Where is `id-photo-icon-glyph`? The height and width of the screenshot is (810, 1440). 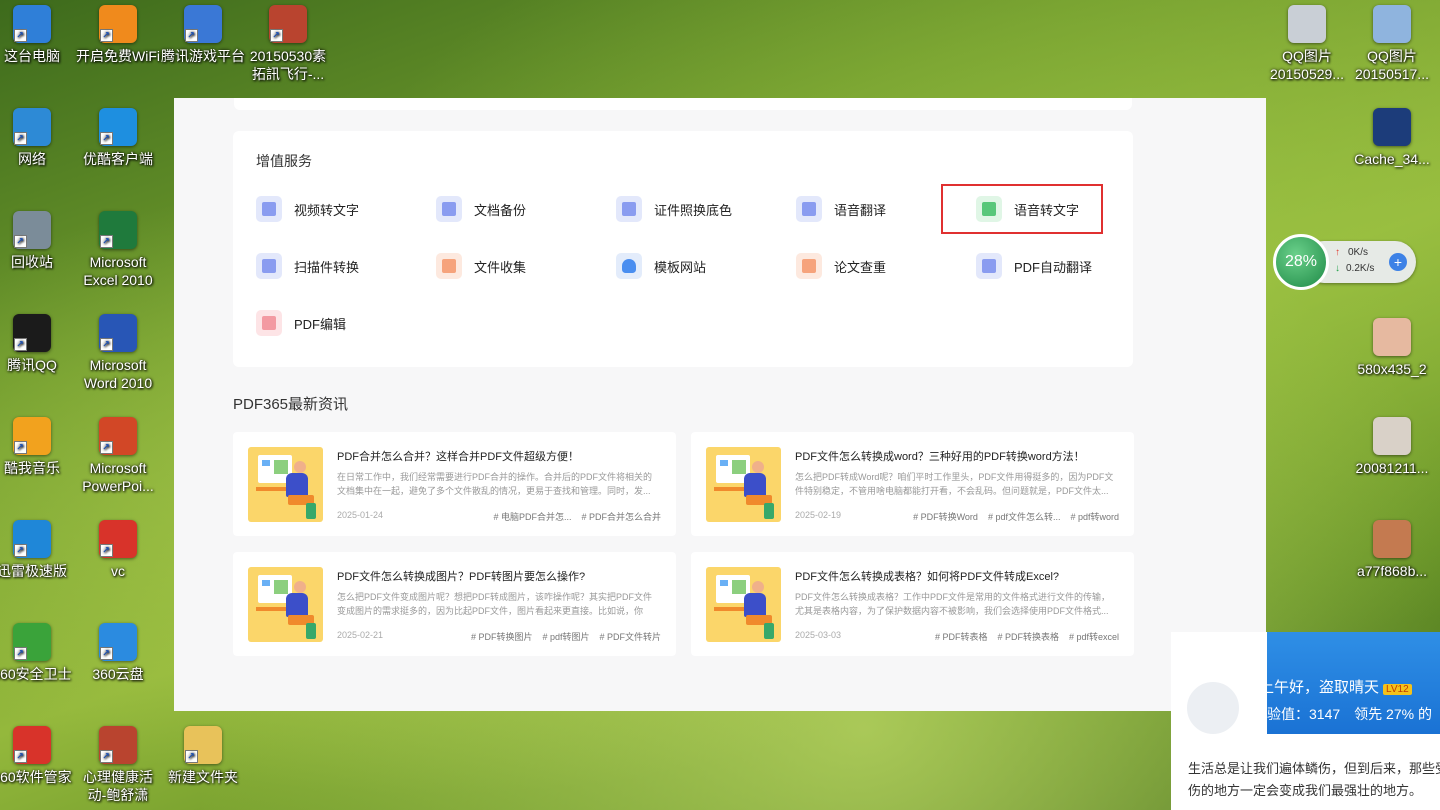
id-photo-icon-glyph is located at coordinates (629, 209).